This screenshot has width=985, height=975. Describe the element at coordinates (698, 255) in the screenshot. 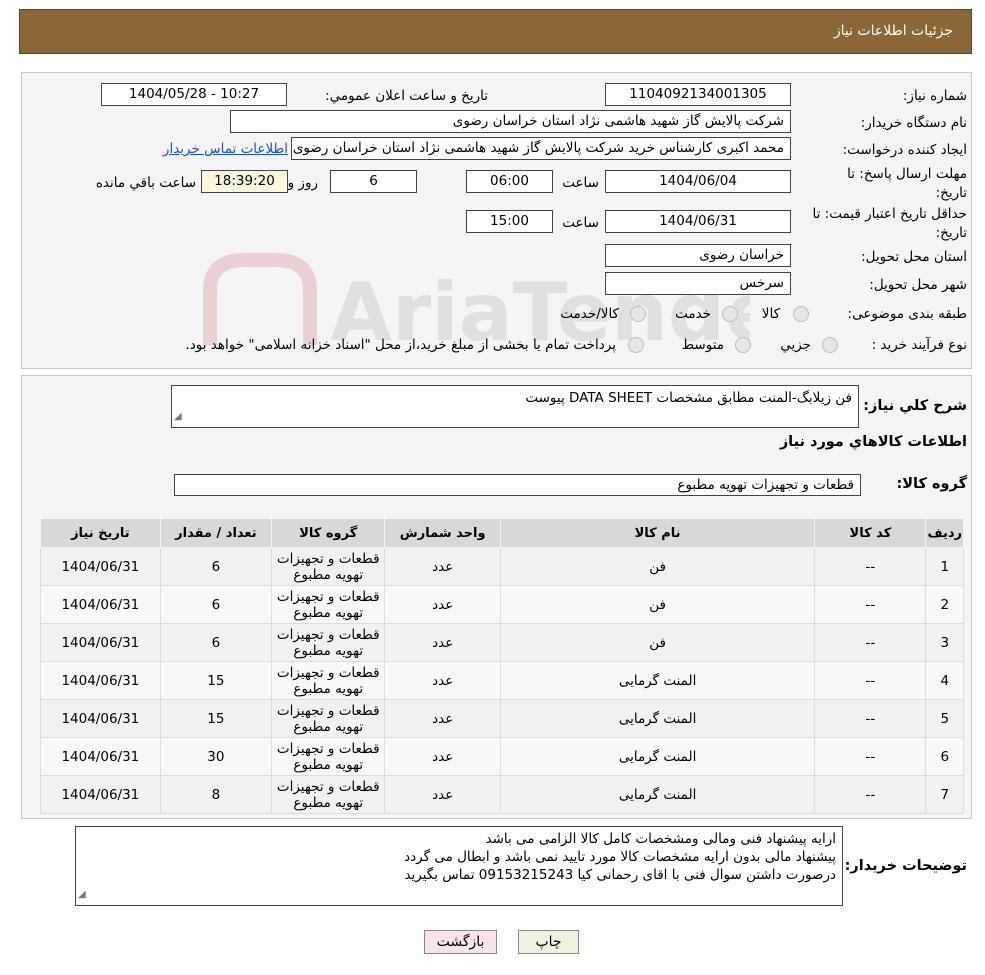

I see `delivery-province-field: خراسان رضوی` at that location.